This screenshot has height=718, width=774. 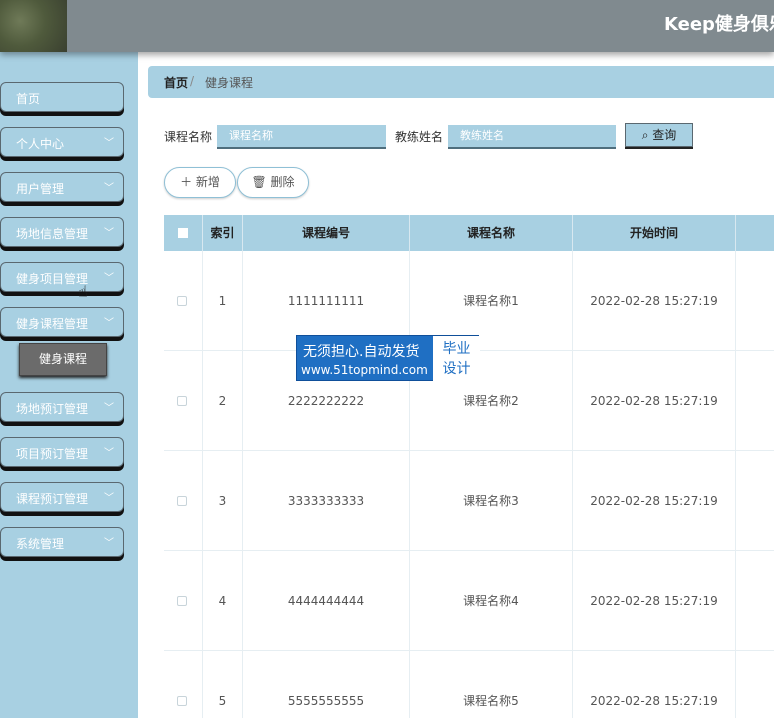 What do you see at coordinates (456, 369) in the screenshot?
I see `watermark-side-line2: 设计` at bounding box center [456, 369].